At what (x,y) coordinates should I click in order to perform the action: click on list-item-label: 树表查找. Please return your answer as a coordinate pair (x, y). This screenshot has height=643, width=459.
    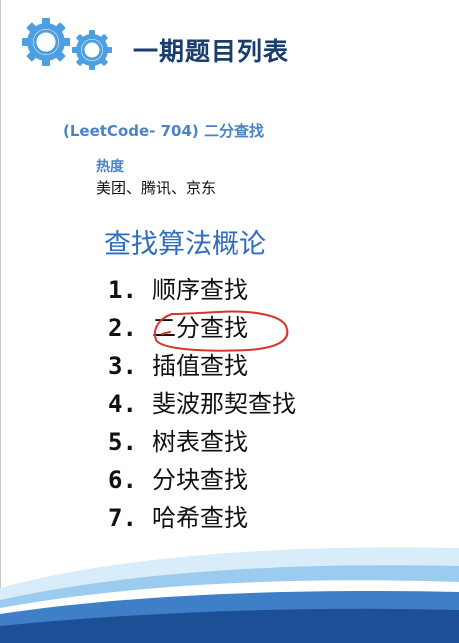
    Looking at the image, I should click on (200, 442).